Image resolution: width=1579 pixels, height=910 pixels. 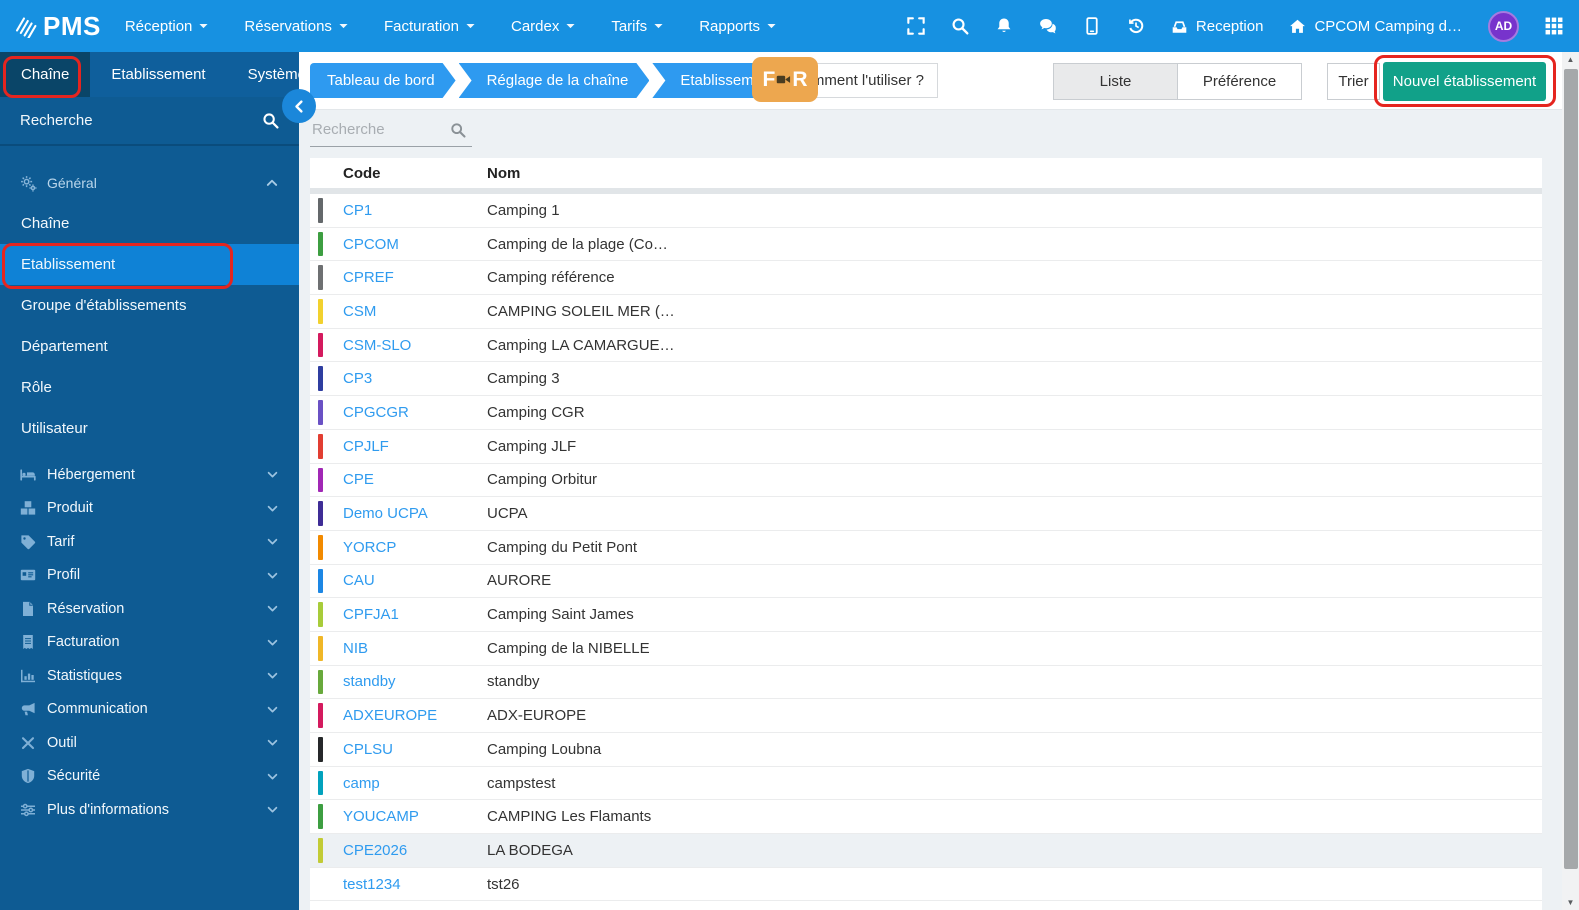 I want to click on row-code-link: YORCP, so click(x=415, y=547).